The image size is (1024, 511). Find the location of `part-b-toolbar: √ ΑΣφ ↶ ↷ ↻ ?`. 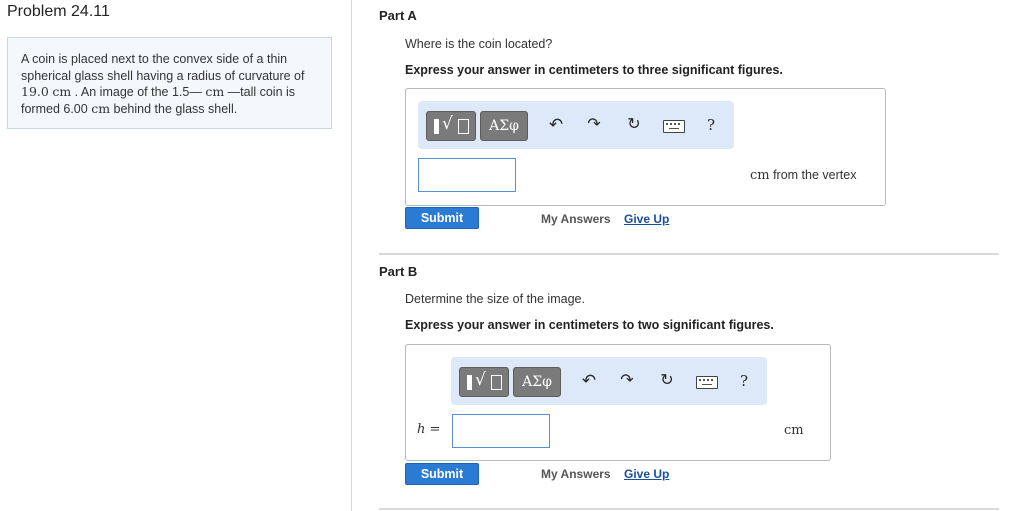

part-b-toolbar: √ ΑΣφ ↶ ↷ ↻ ? is located at coordinates (609, 381).